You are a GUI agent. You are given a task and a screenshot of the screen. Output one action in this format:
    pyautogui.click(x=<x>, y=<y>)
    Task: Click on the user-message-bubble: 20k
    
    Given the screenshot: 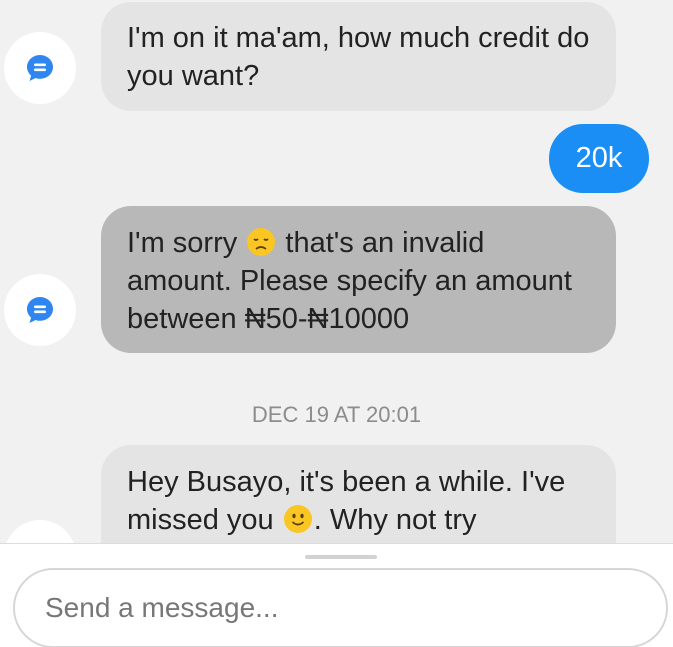 What is the action you would take?
    pyautogui.click(x=599, y=158)
    